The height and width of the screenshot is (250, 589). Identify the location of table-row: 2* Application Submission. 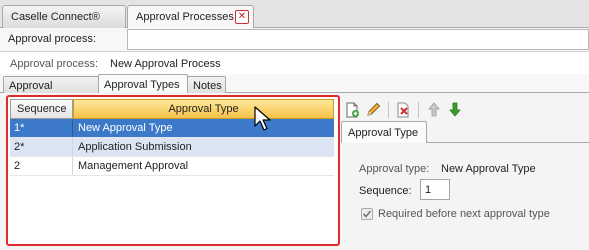
(172, 147).